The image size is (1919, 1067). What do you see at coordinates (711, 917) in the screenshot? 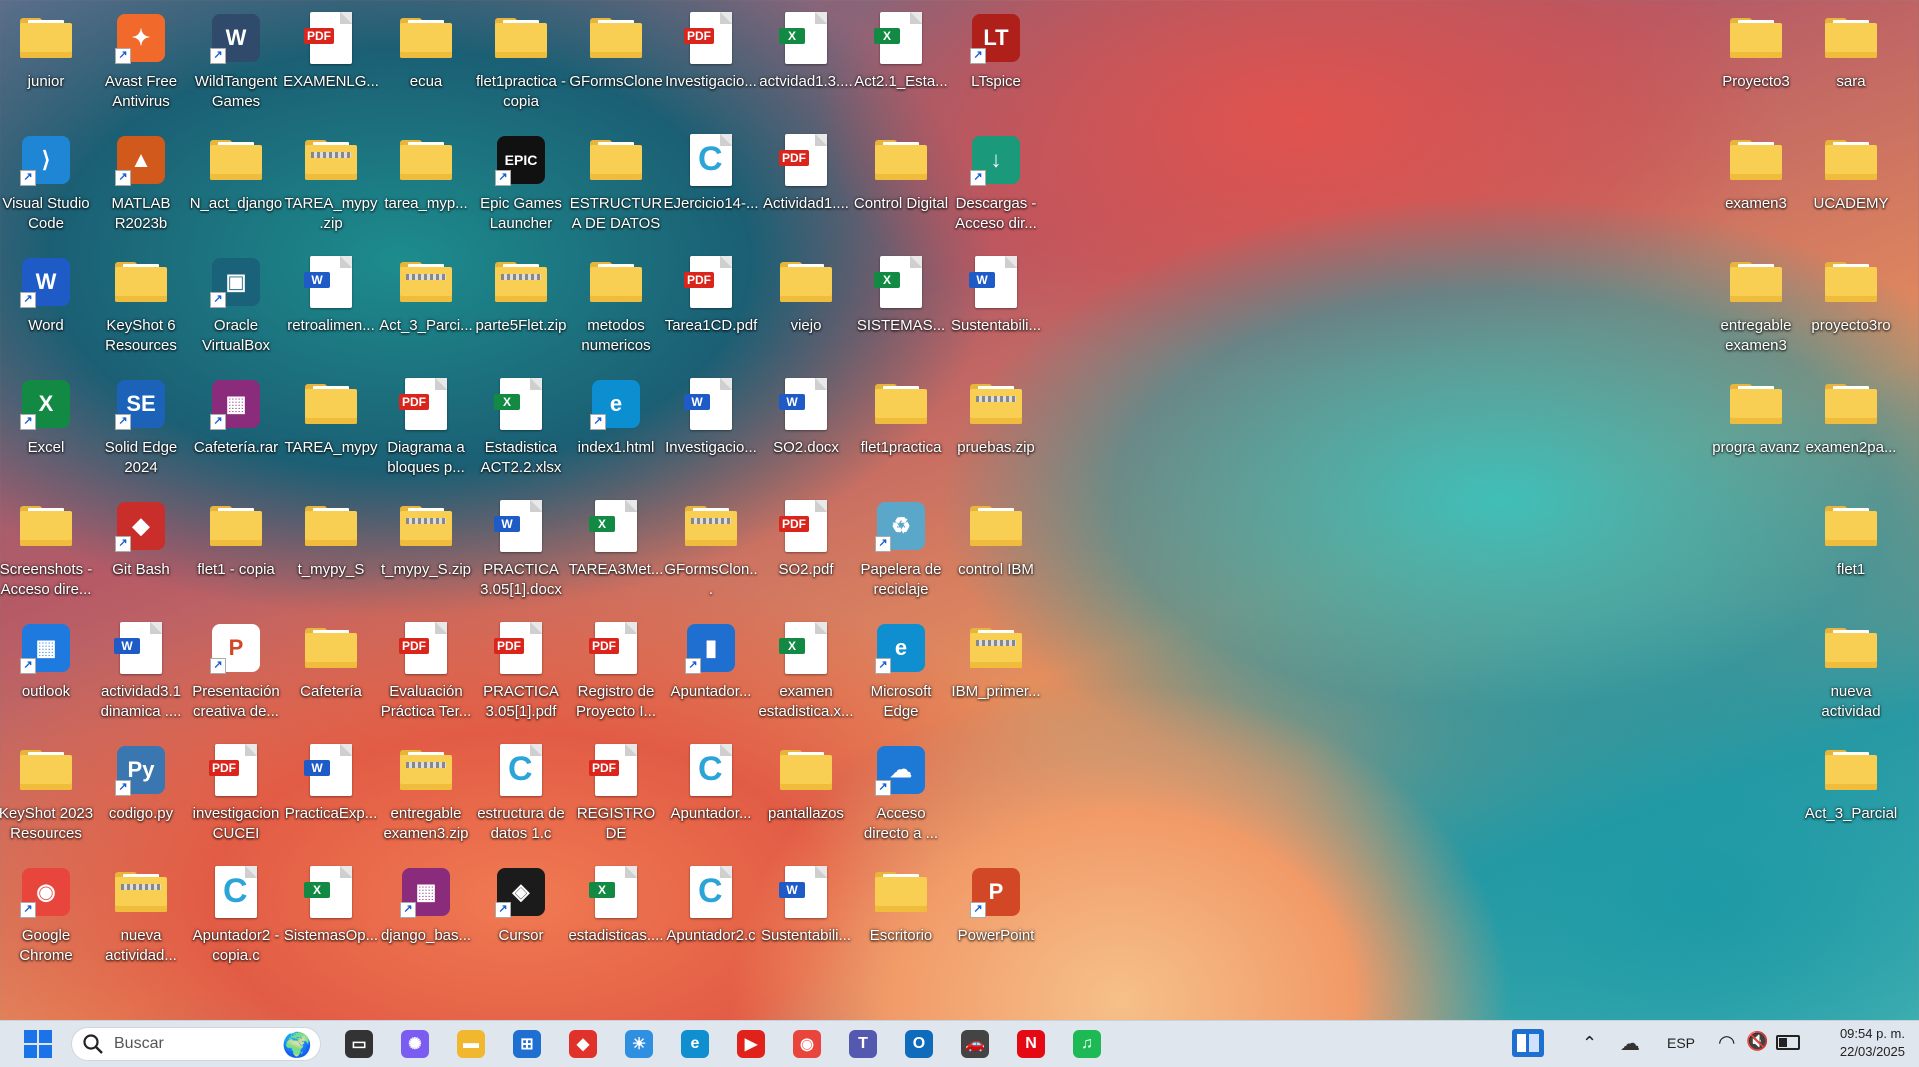
I see `desktop-icon: C Apuntador2.c` at bounding box center [711, 917].